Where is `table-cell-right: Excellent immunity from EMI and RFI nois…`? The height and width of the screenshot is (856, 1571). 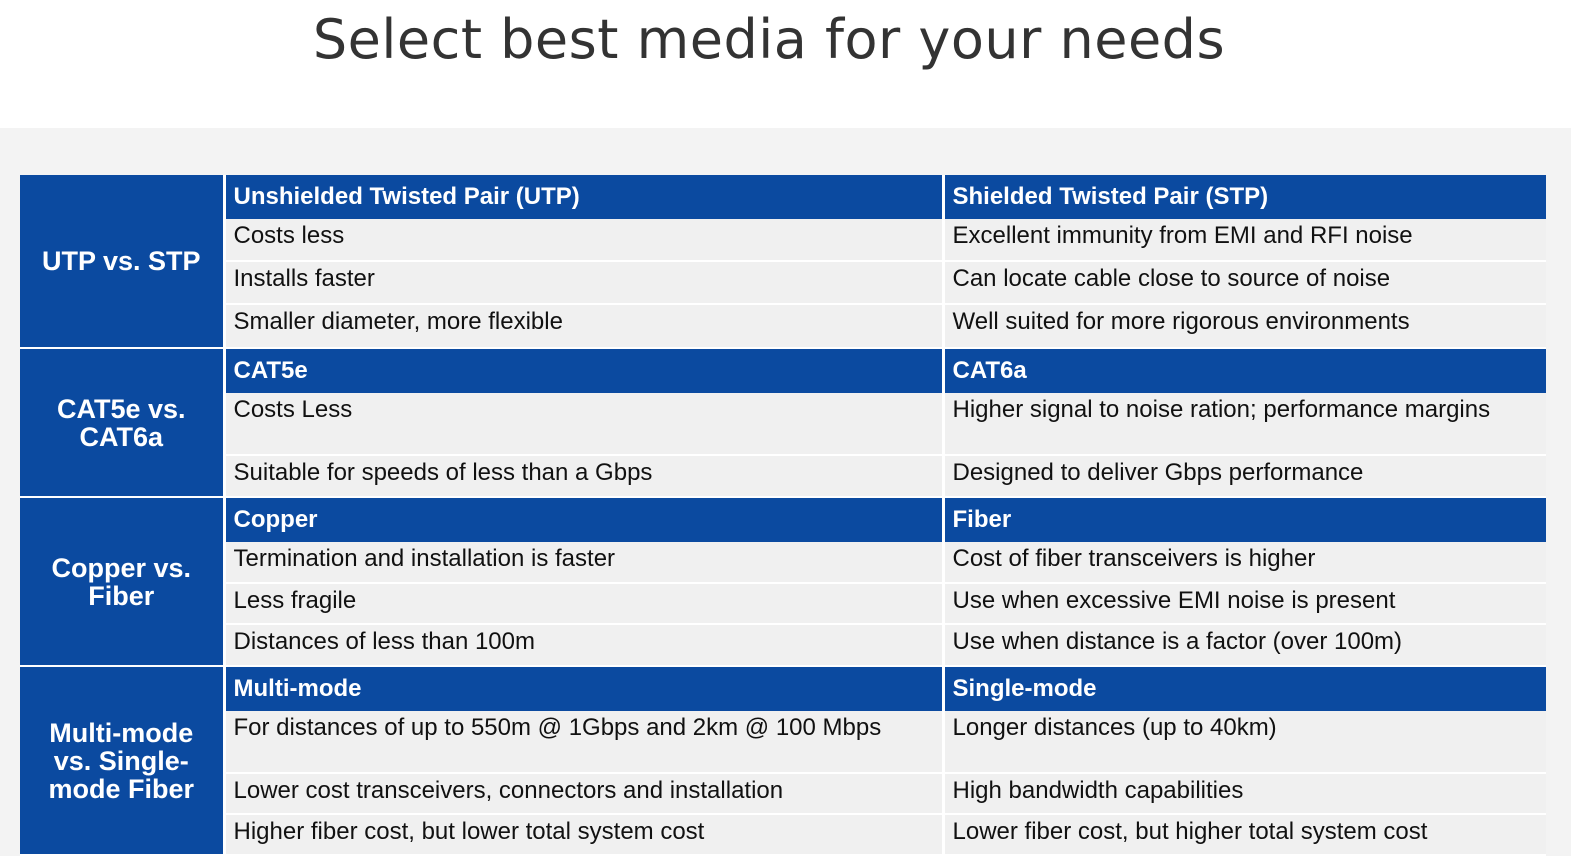
table-cell-right: Excellent immunity from EMI and RFI nois… is located at coordinates (1244, 240).